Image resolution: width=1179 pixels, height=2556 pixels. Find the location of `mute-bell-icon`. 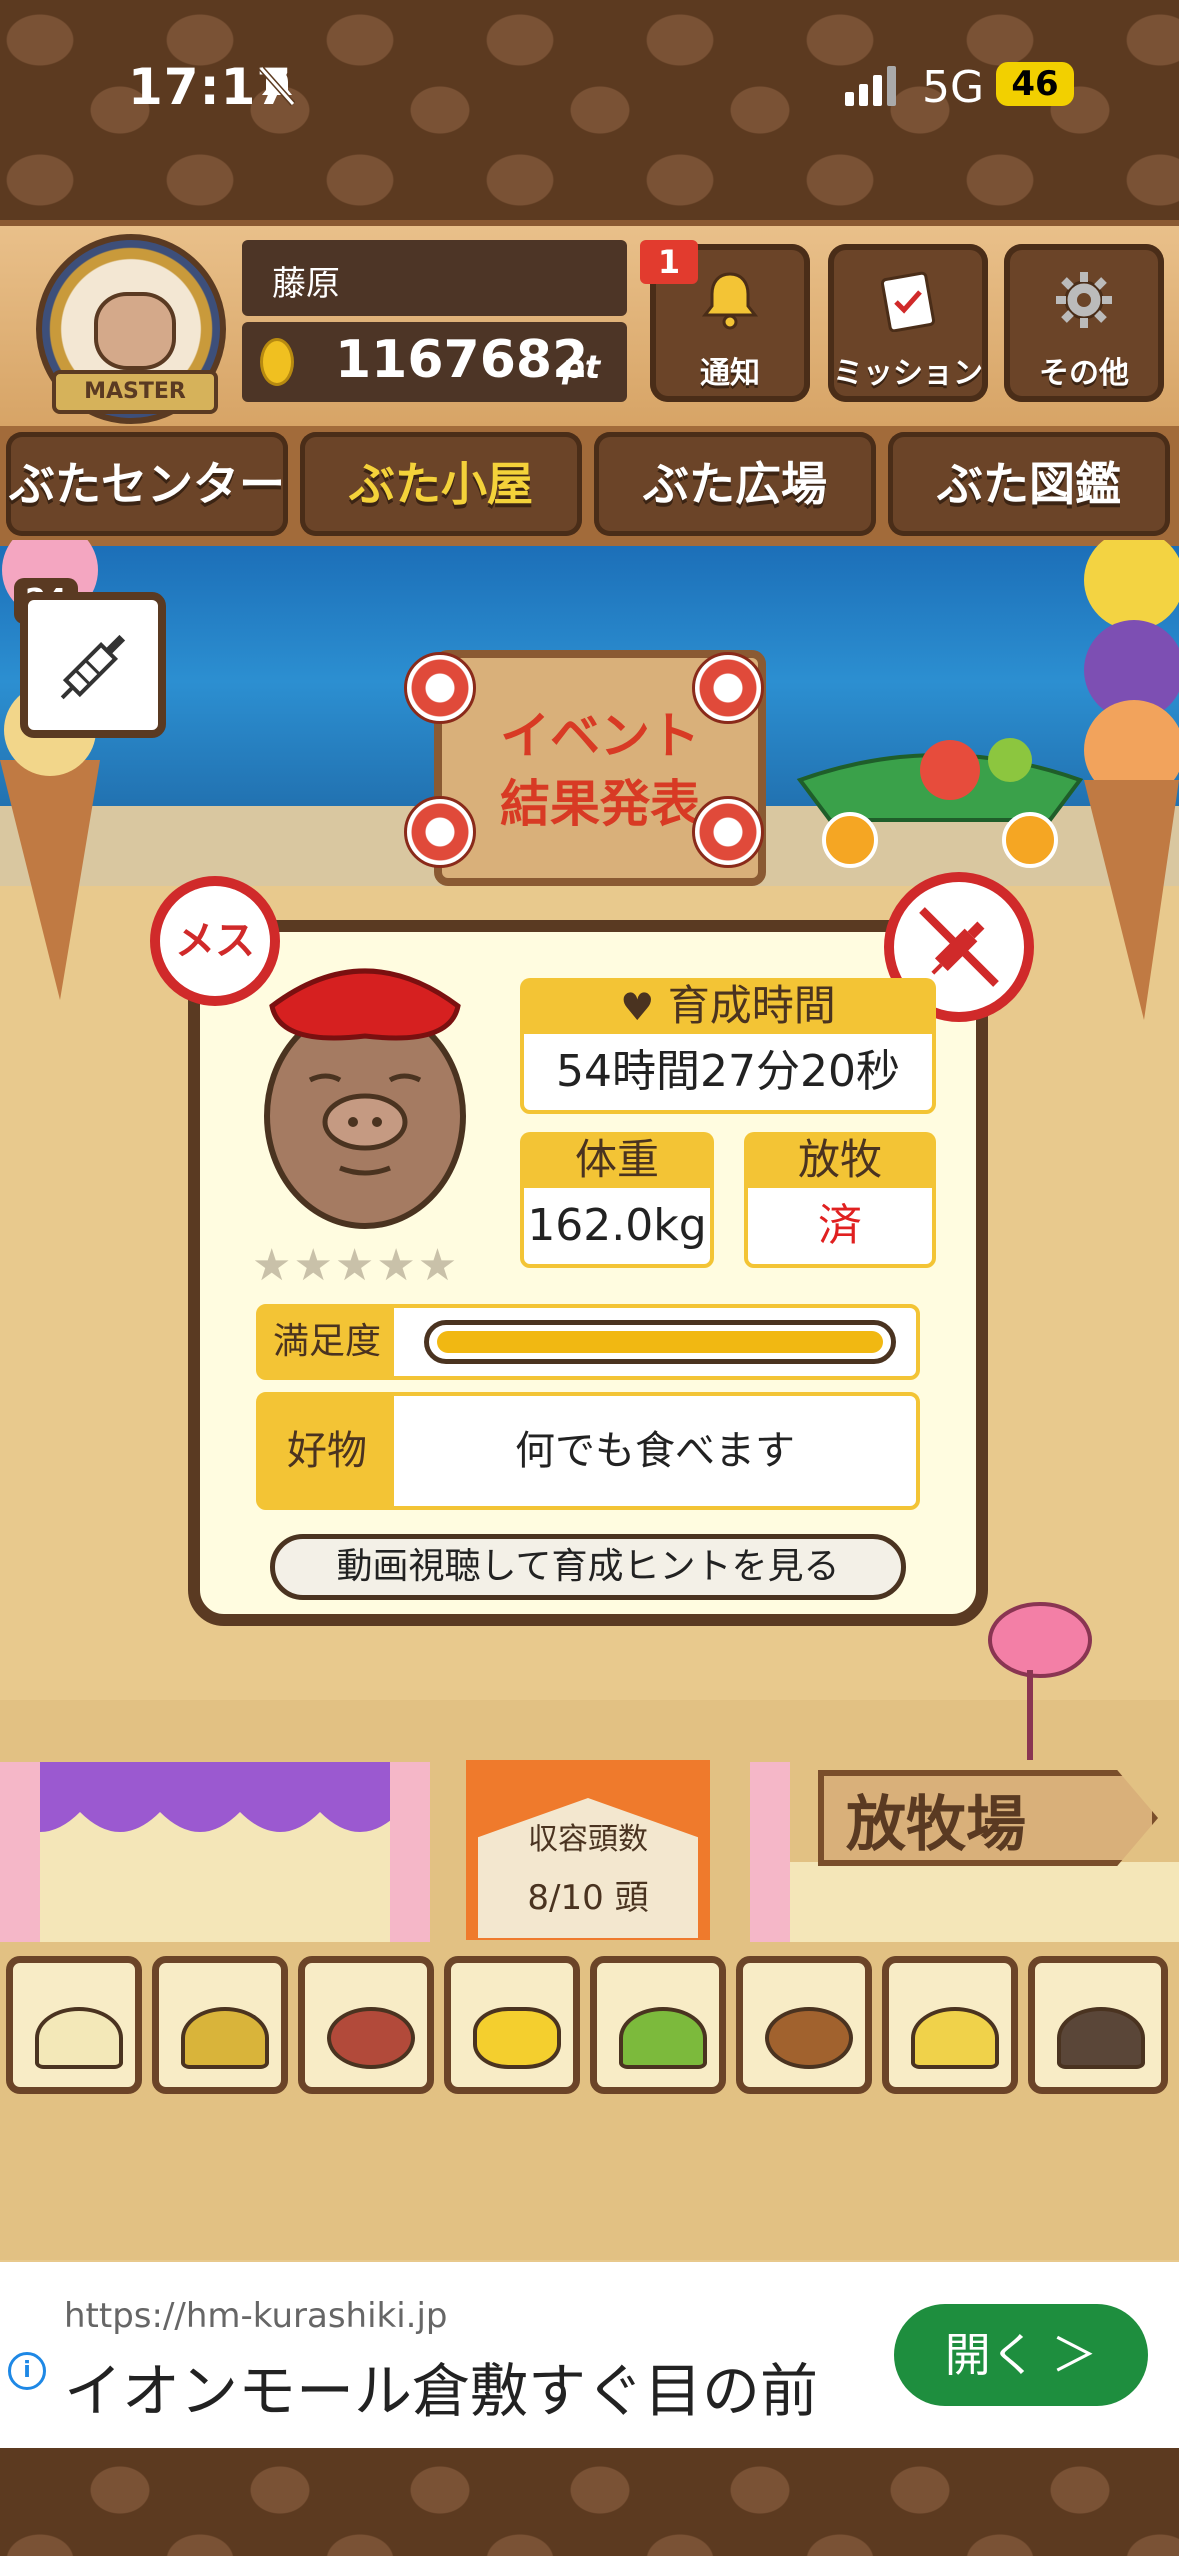

mute-bell-icon is located at coordinates (277, 86).